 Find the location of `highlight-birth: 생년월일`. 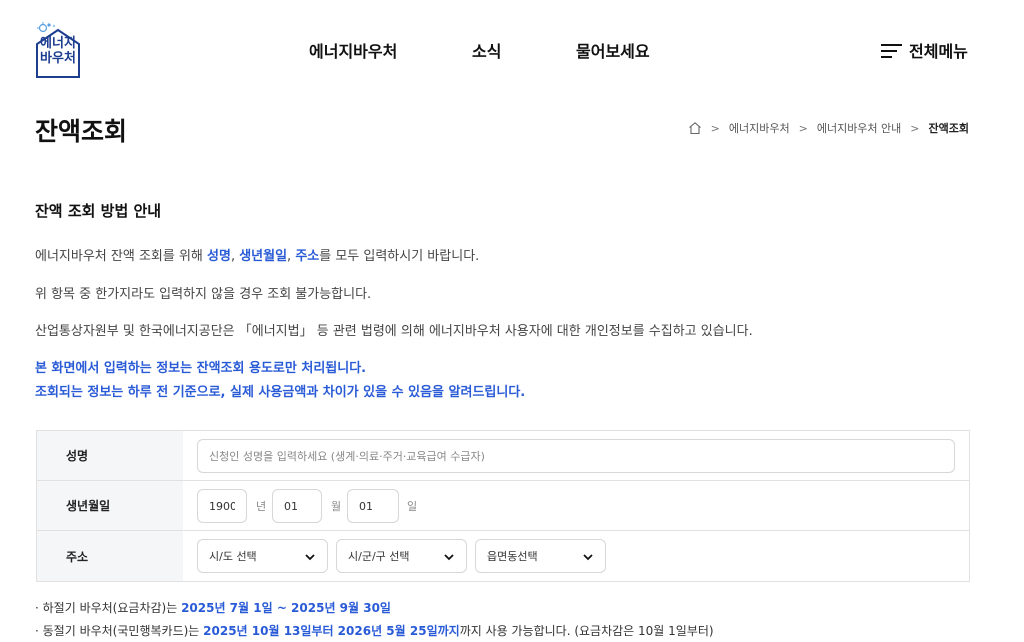

highlight-birth: 생년월일 is located at coordinates (263, 256).